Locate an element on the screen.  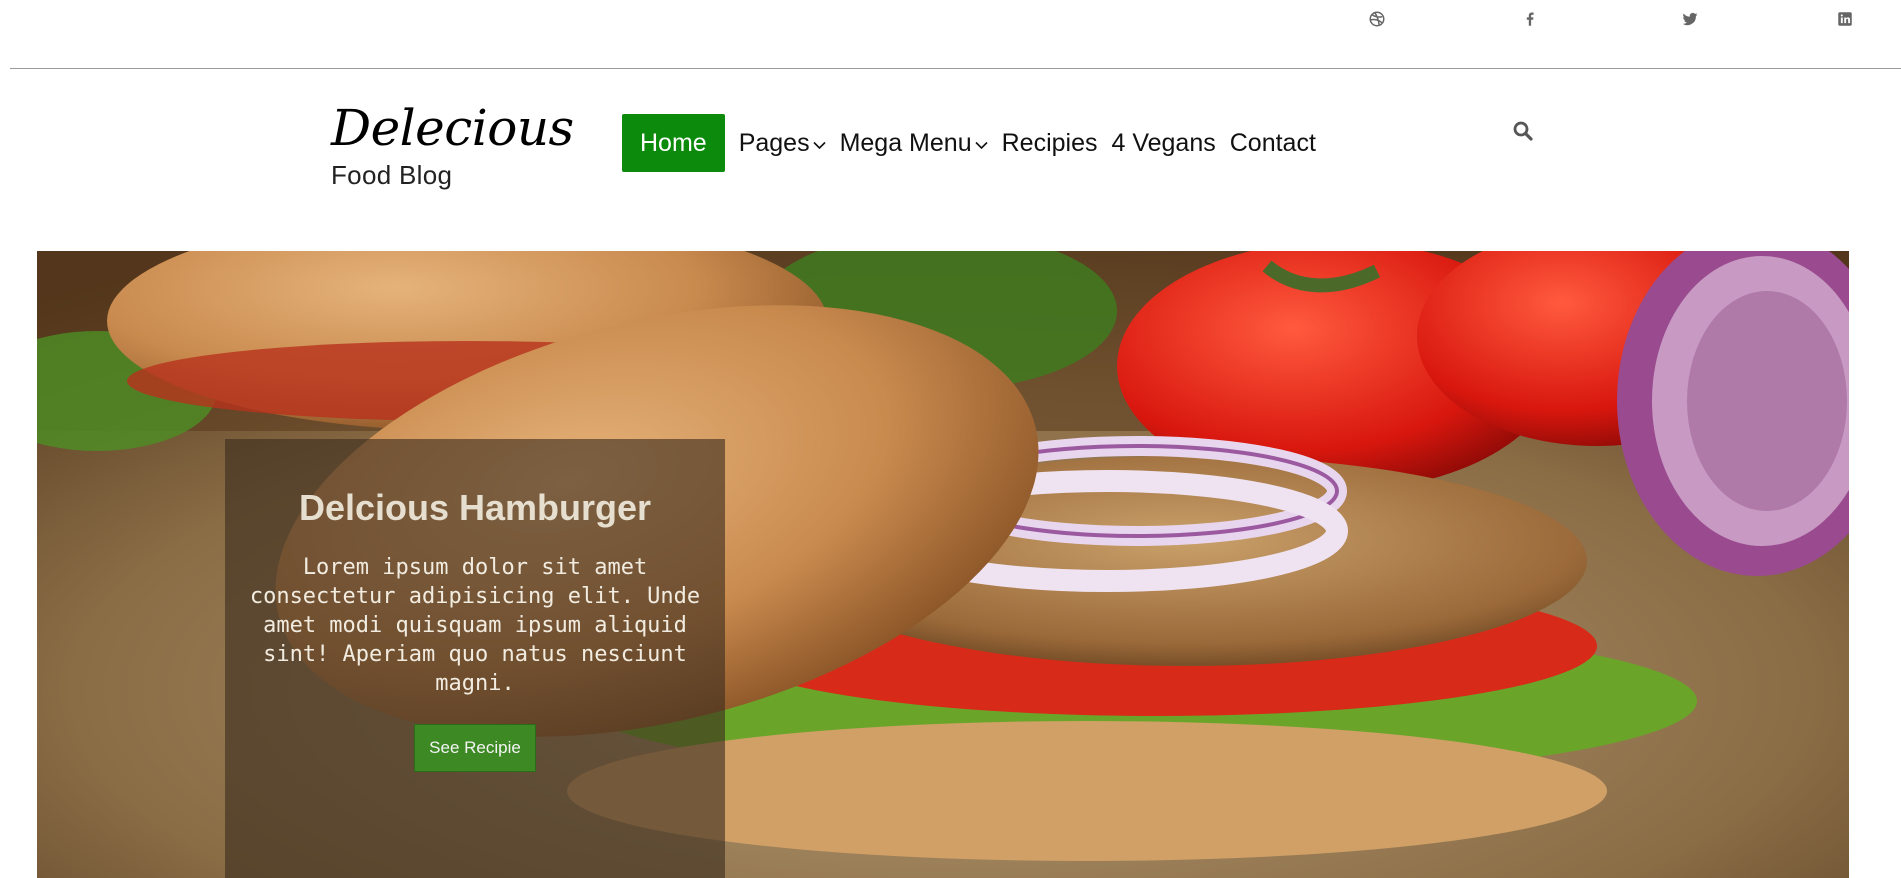
nav-item-mega-menu: Mega Menu is located at coordinates (914, 143).